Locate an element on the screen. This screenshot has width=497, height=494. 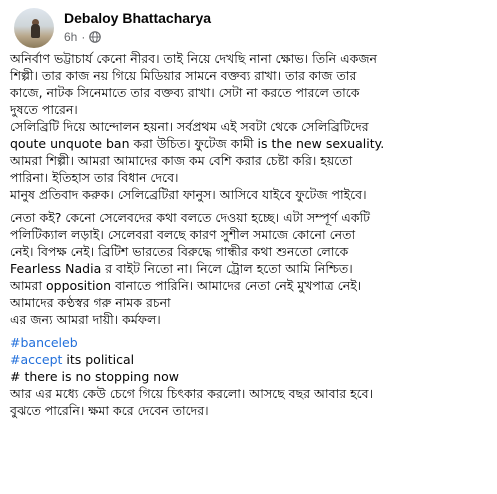
hashtag-line: #accept its political is located at coordinates (250, 359).